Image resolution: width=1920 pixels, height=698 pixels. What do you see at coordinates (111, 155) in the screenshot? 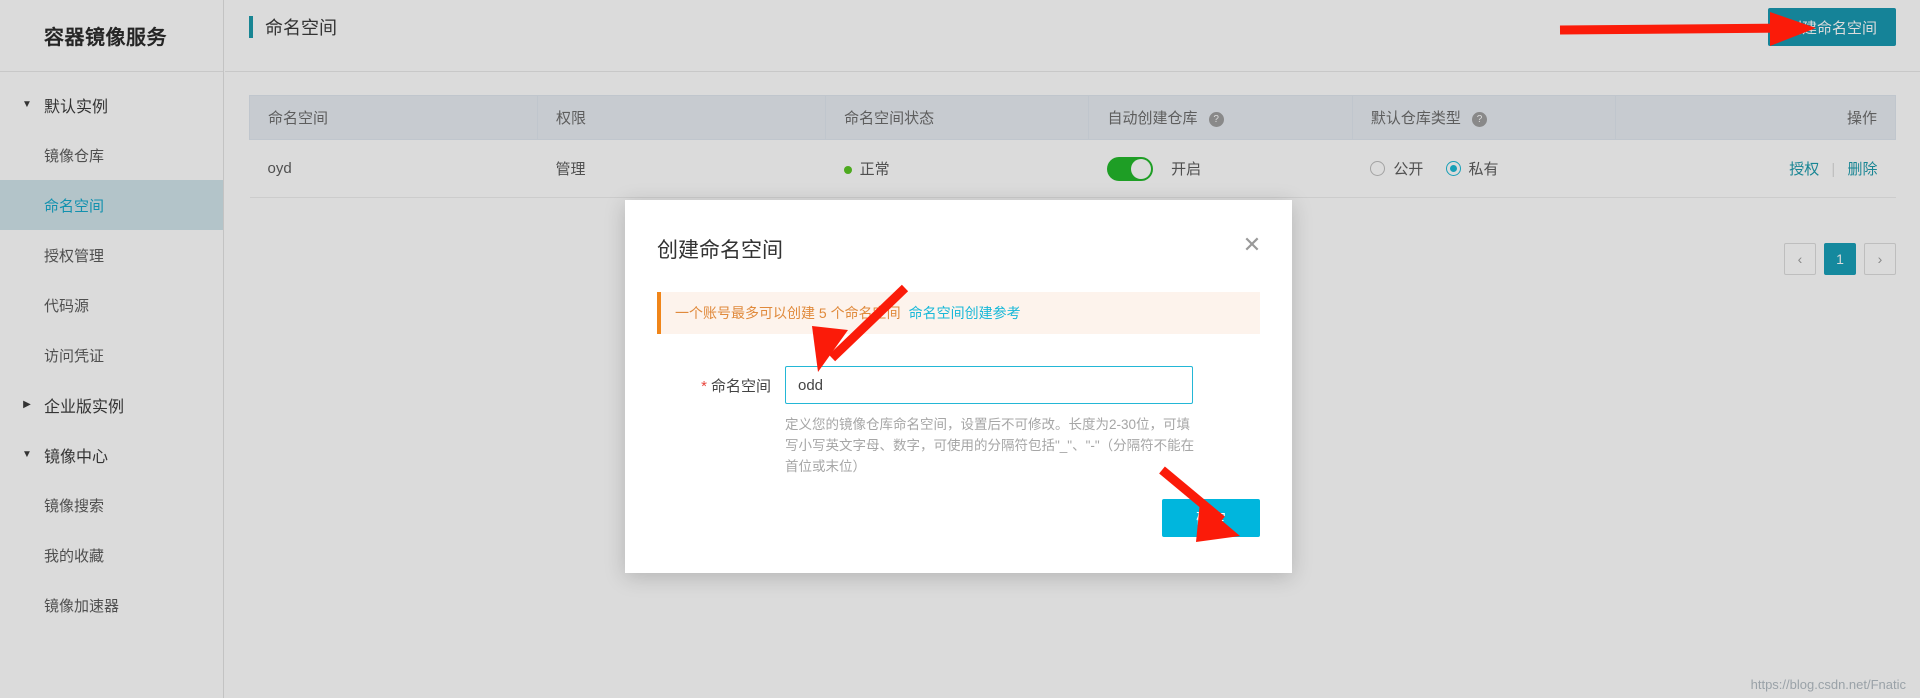
I see `sidebar-item-image-repo: 镜像仓库` at bounding box center [111, 155].